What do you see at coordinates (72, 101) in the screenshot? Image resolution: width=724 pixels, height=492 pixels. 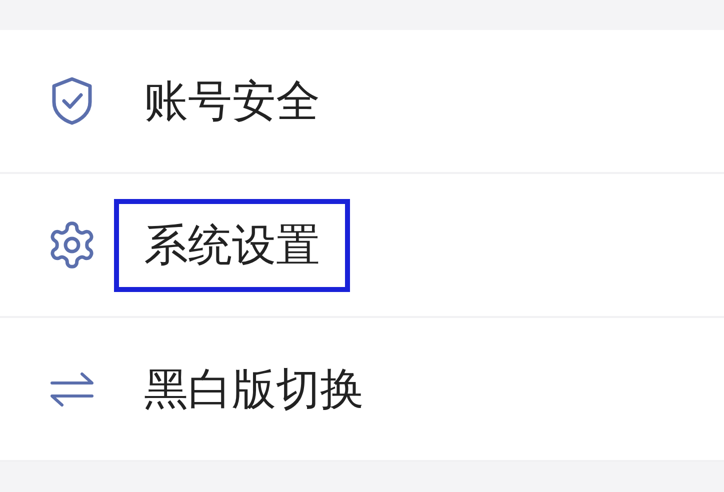 I see `shield-icon` at bounding box center [72, 101].